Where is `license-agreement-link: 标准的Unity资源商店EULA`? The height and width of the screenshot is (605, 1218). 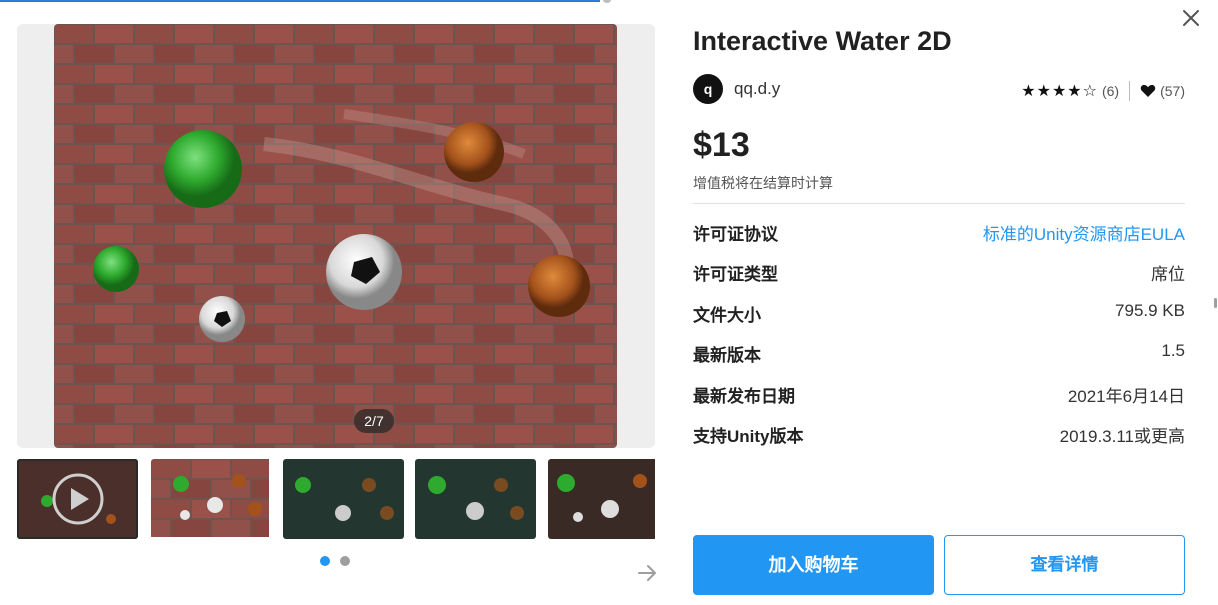
license-agreement-link: 标准的Unity资源商店EULA is located at coordinates (1084, 232).